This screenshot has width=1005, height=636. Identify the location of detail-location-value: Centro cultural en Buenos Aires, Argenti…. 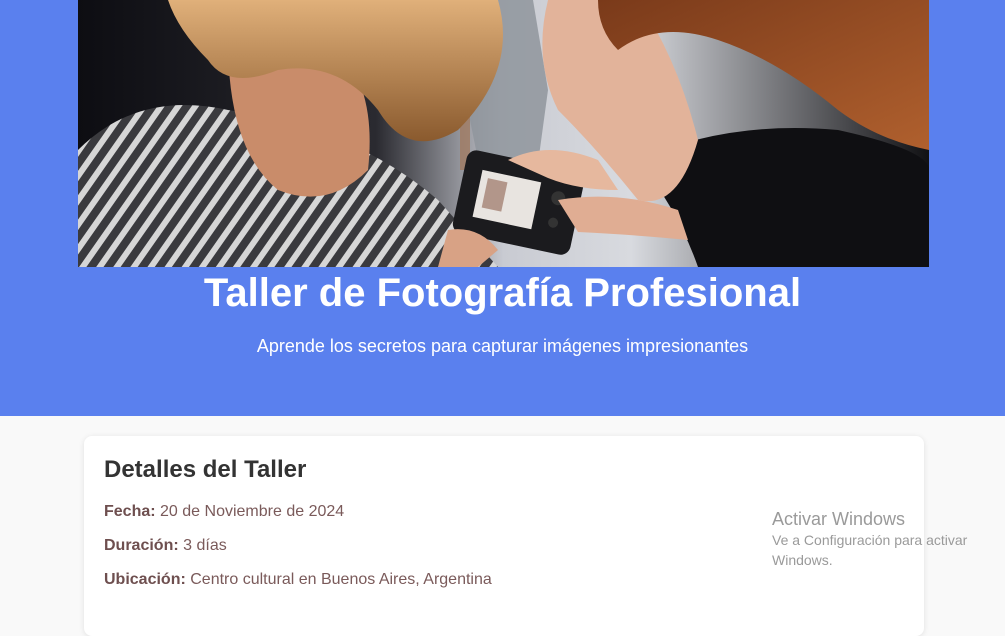
(341, 579).